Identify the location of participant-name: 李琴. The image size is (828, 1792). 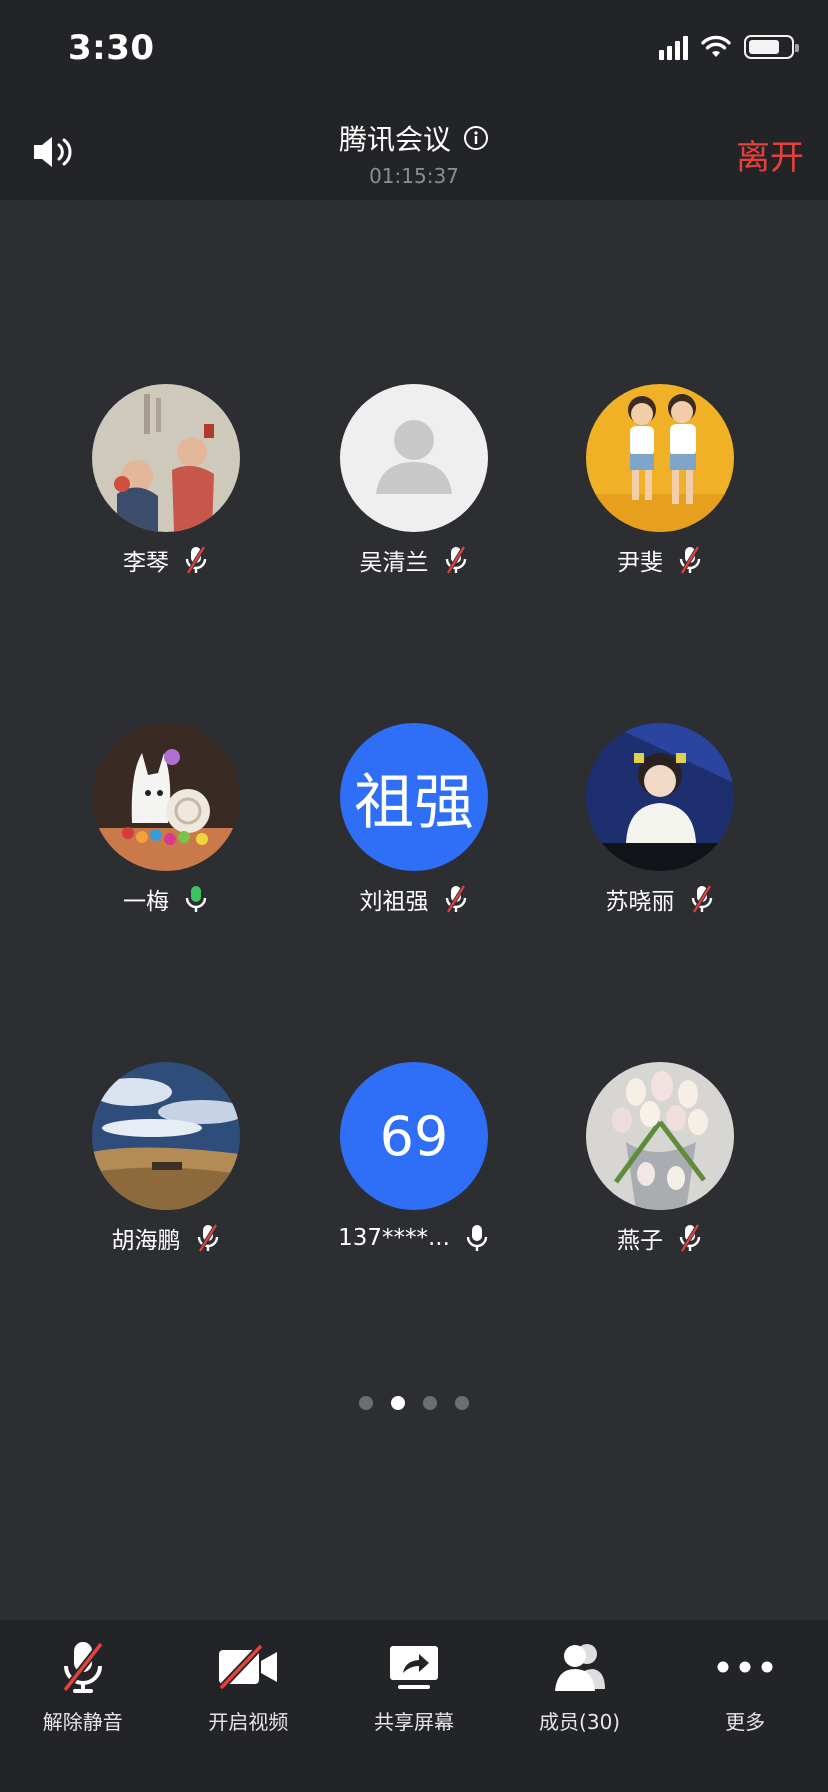
(146, 563).